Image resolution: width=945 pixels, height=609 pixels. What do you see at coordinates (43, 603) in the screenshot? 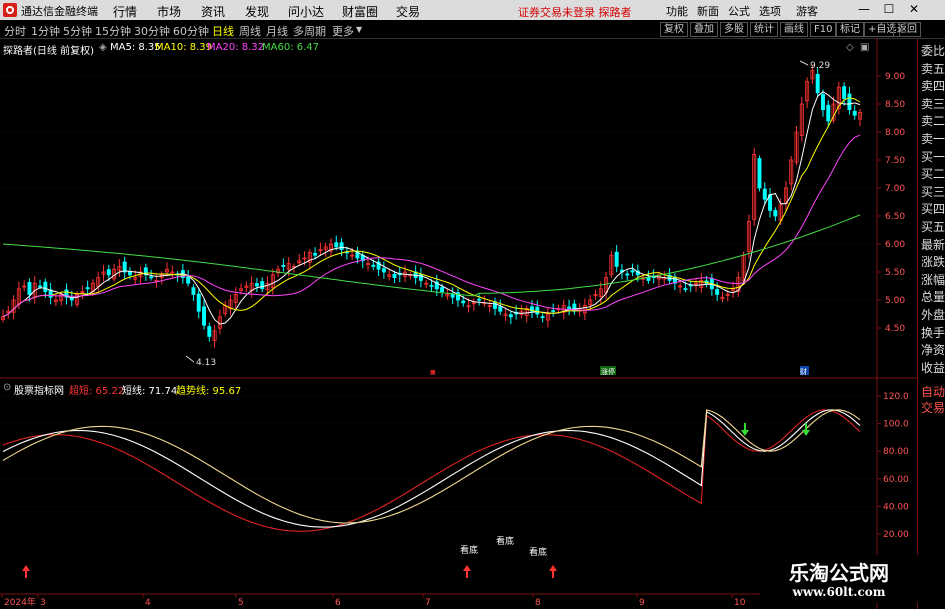
I see `date-tick-label: 3` at bounding box center [43, 603].